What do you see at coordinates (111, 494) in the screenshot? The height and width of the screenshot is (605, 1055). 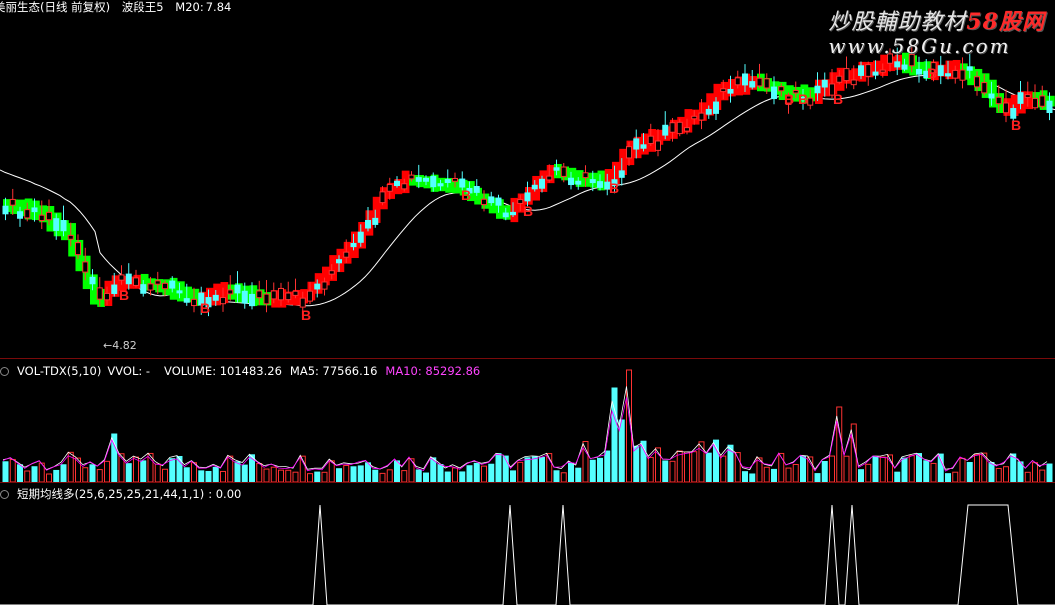 I see `indicator-formula-name: 短期均线多(25,6,25,25,21,44,1,1)` at bounding box center [111, 494].